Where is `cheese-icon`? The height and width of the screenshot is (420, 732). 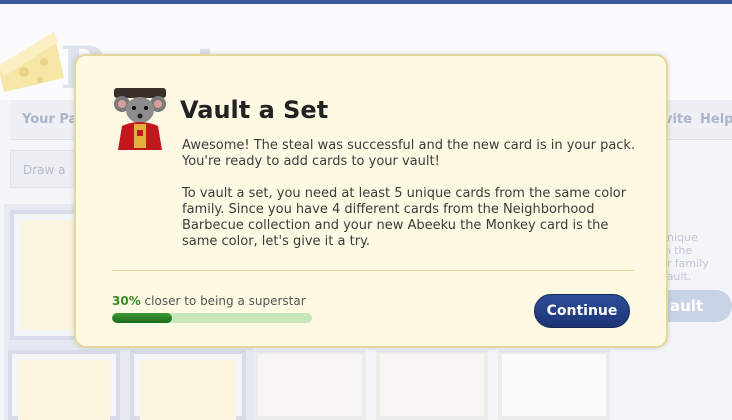 cheese-icon is located at coordinates (32, 62).